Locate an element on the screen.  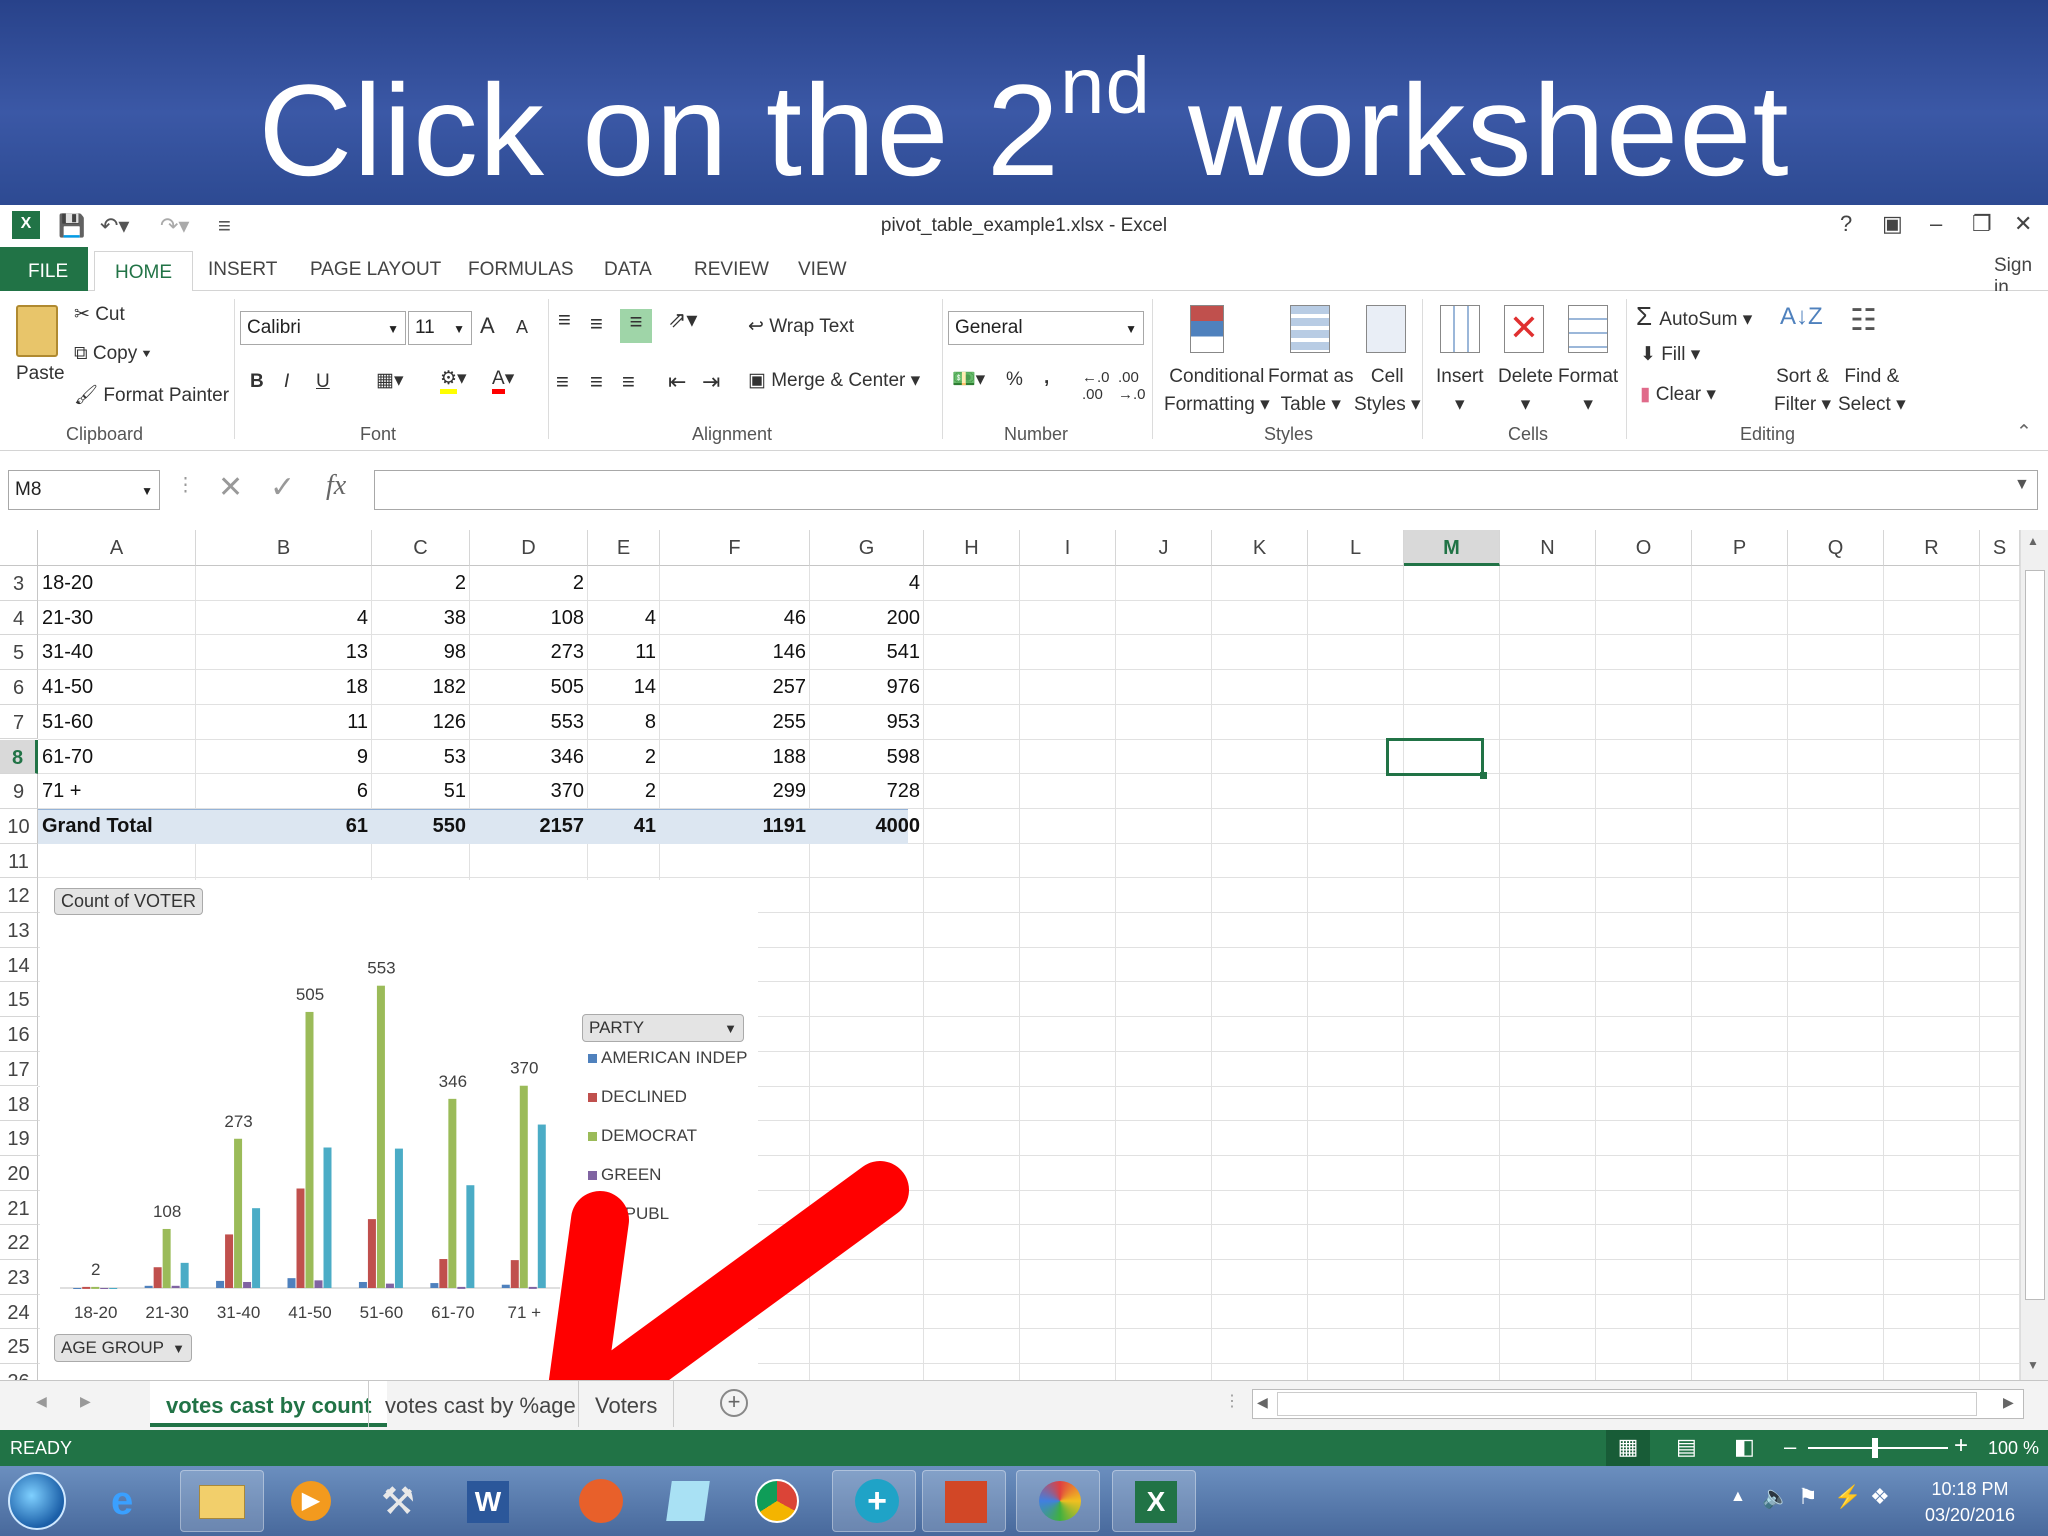
field-button-count-of-voter: Count of VOTER is located at coordinates (129, 901).